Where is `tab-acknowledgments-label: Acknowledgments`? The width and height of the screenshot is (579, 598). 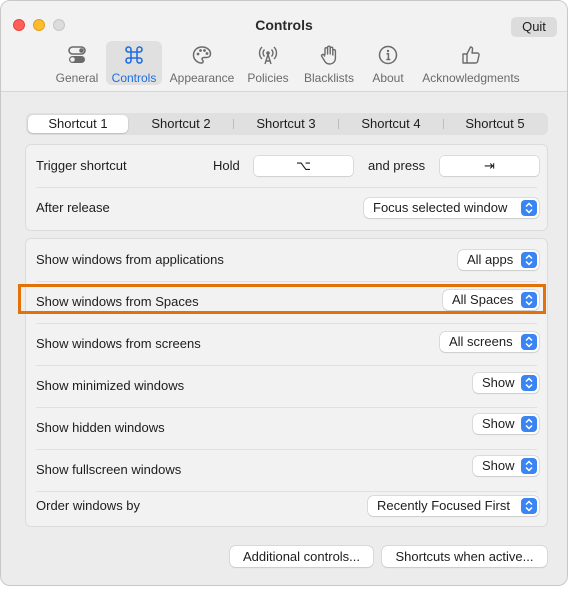
tab-acknowledgments-label: Acknowledgments is located at coordinates (471, 78).